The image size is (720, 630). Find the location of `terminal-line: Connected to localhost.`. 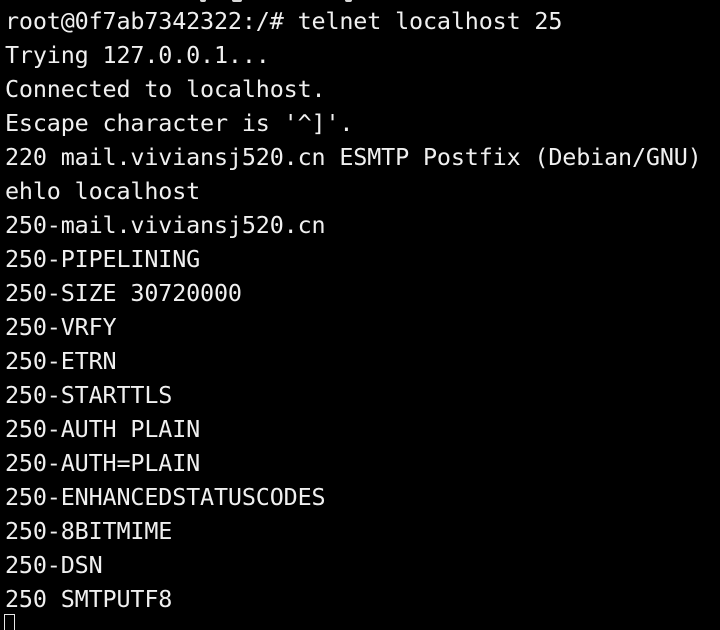

terminal-line: Connected to localhost. is located at coordinates (165, 89).